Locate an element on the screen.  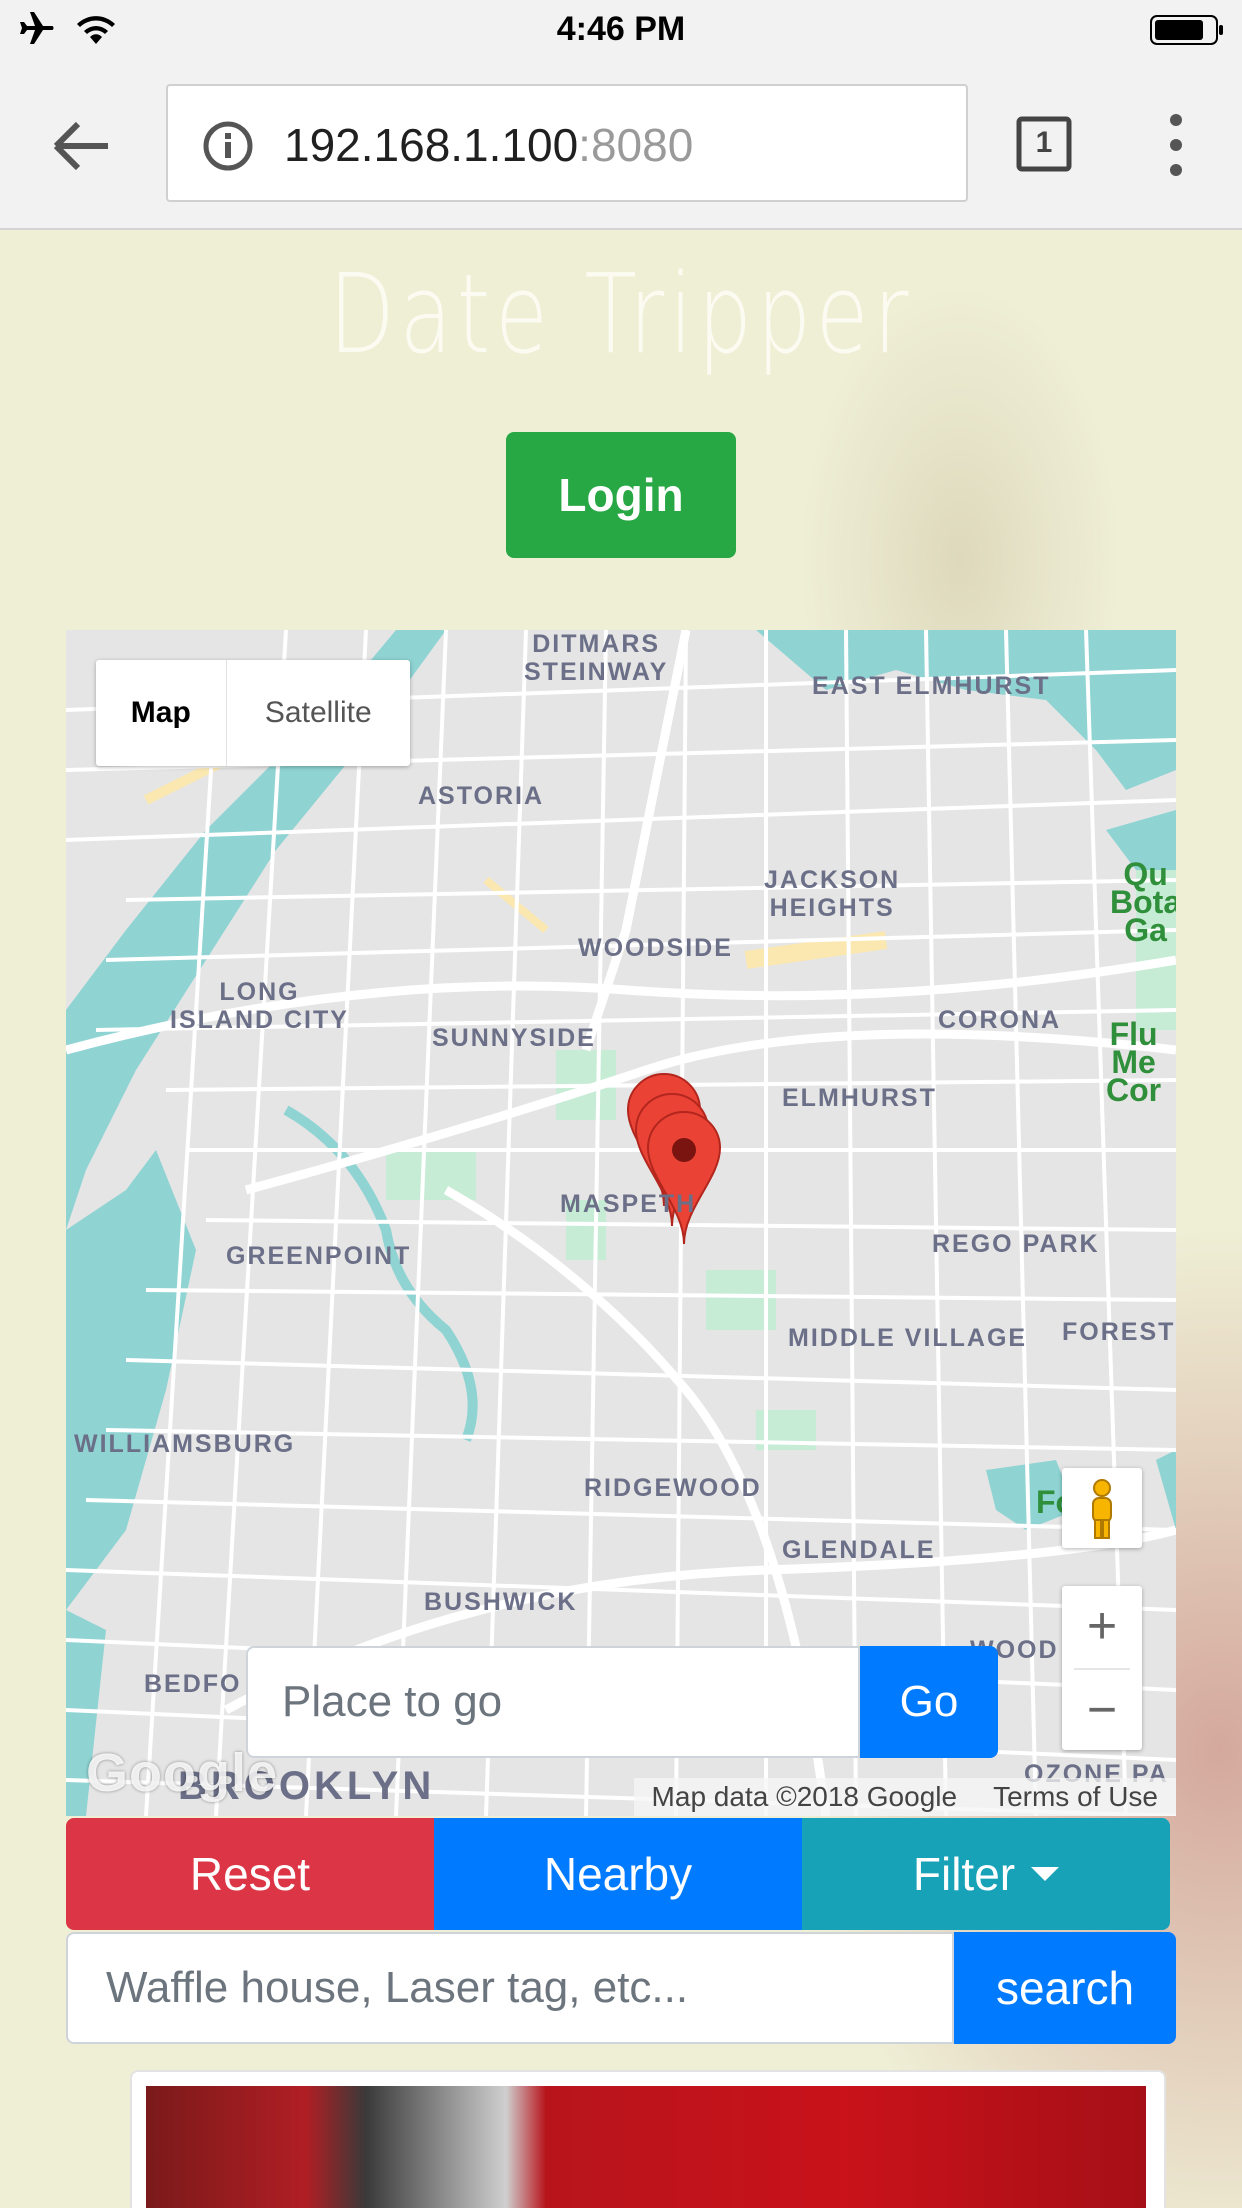
map-type-map-button: Map is located at coordinates (161, 713).